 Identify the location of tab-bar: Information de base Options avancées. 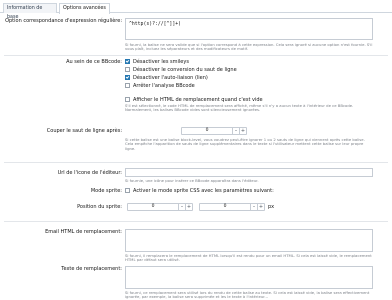
(196, 10).